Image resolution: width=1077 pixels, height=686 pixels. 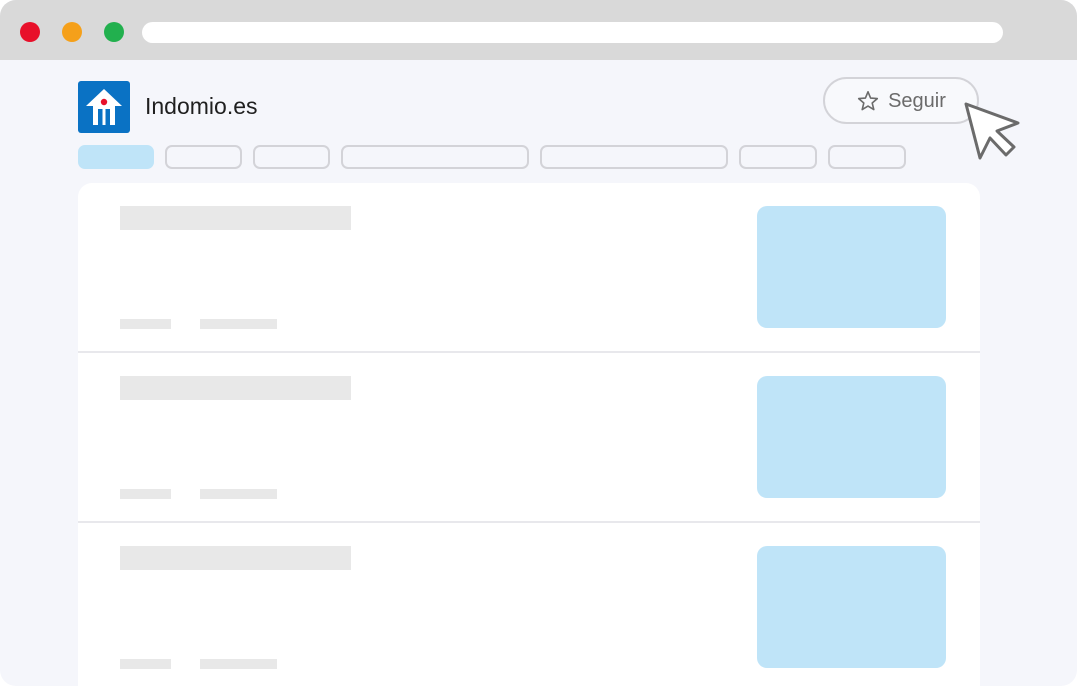 I want to click on follow-button-label: Seguir, so click(x=917, y=100).